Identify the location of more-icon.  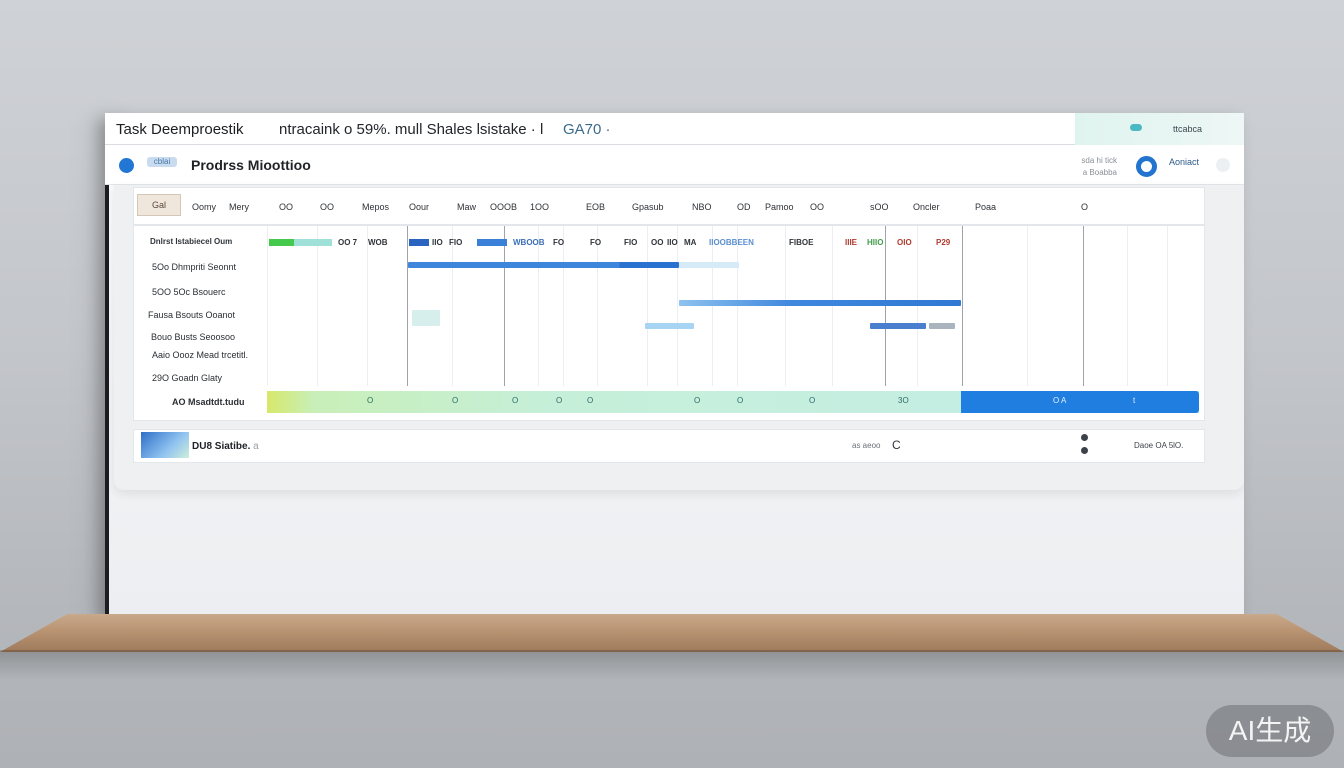
(1223, 165).